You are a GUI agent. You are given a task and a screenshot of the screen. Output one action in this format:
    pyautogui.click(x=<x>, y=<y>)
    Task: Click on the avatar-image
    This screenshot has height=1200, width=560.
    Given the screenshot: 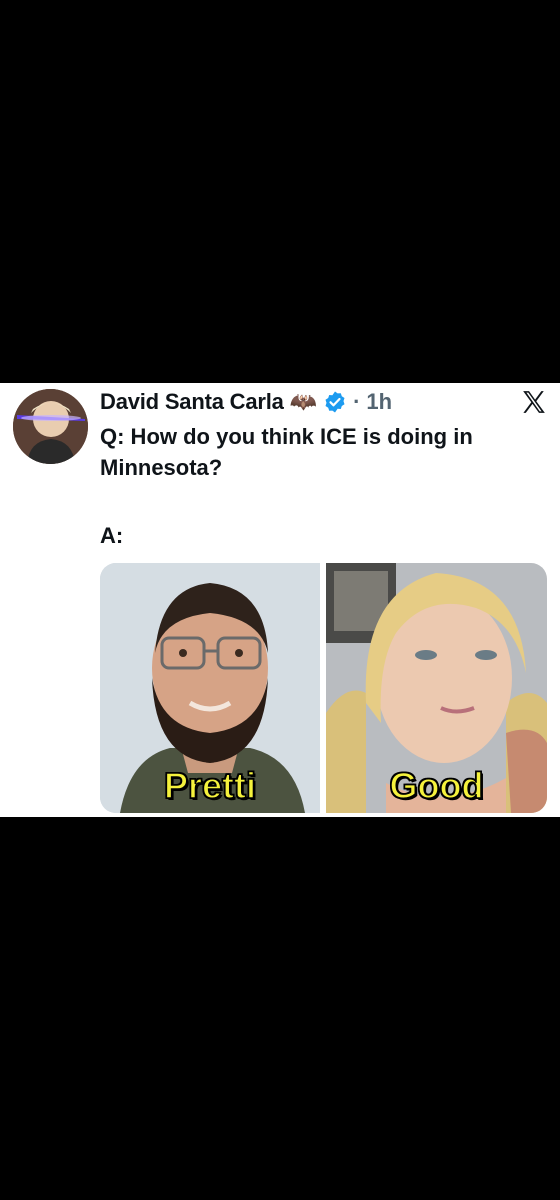 What is the action you would take?
    pyautogui.click(x=50, y=426)
    